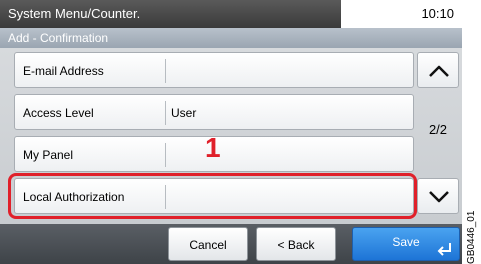 The image size is (481, 264). I want to click on row-label: E-mail Address, so click(63, 71).